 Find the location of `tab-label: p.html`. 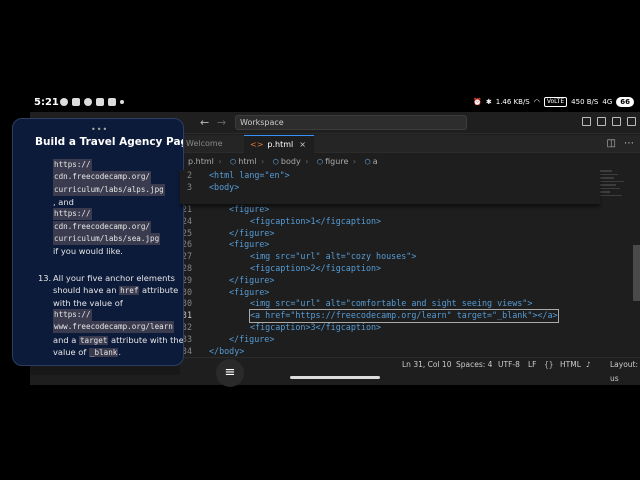

tab-label: p.html is located at coordinates (280, 144).